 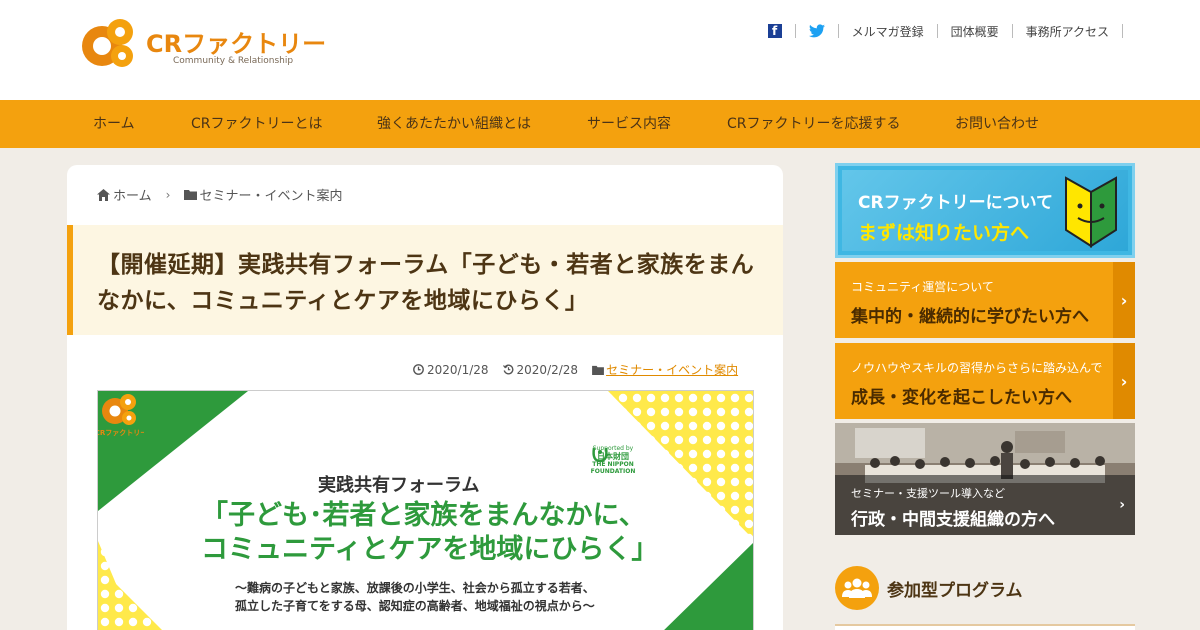 What do you see at coordinates (975, 31) in the screenshot?
I see `about-org-link: 団体概要` at bounding box center [975, 31].